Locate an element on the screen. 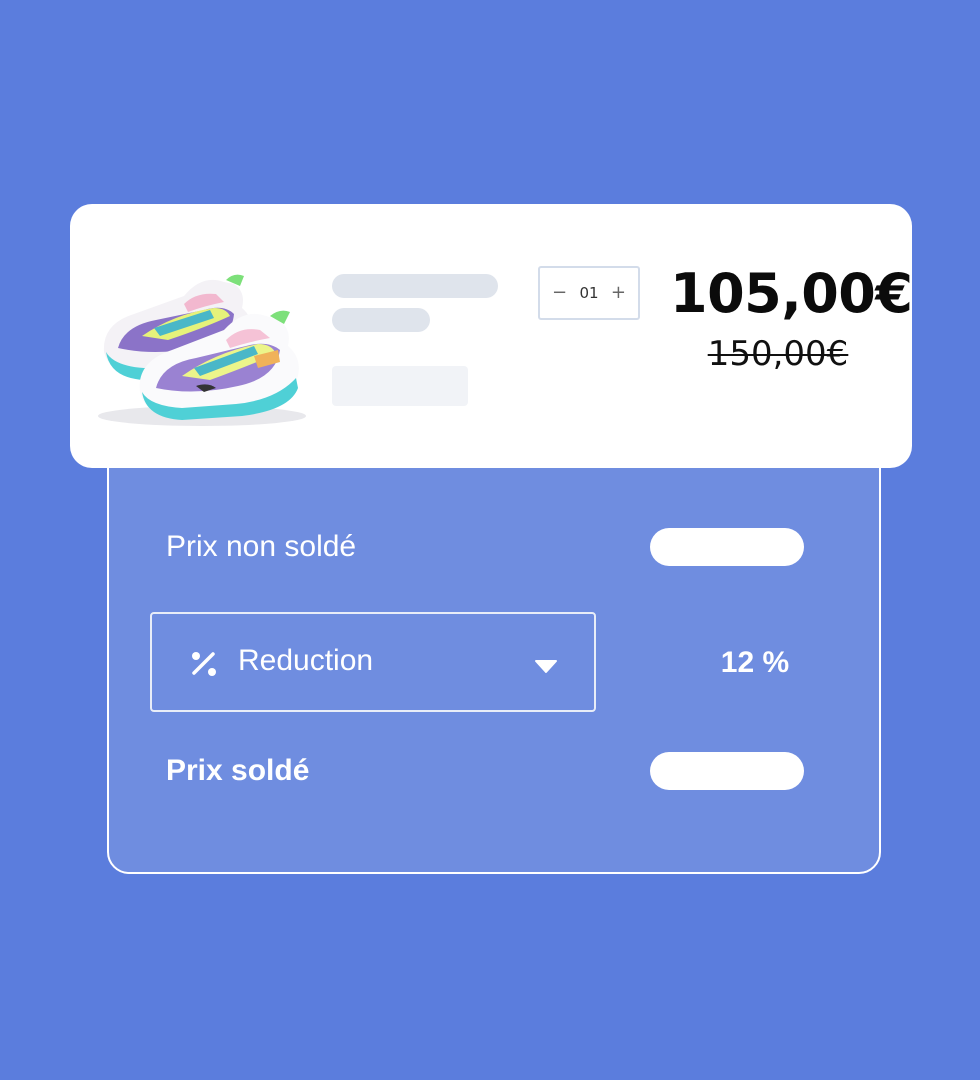 The height and width of the screenshot is (1080, 980). quantity-value: 01 is located at coordinates (589, 293).